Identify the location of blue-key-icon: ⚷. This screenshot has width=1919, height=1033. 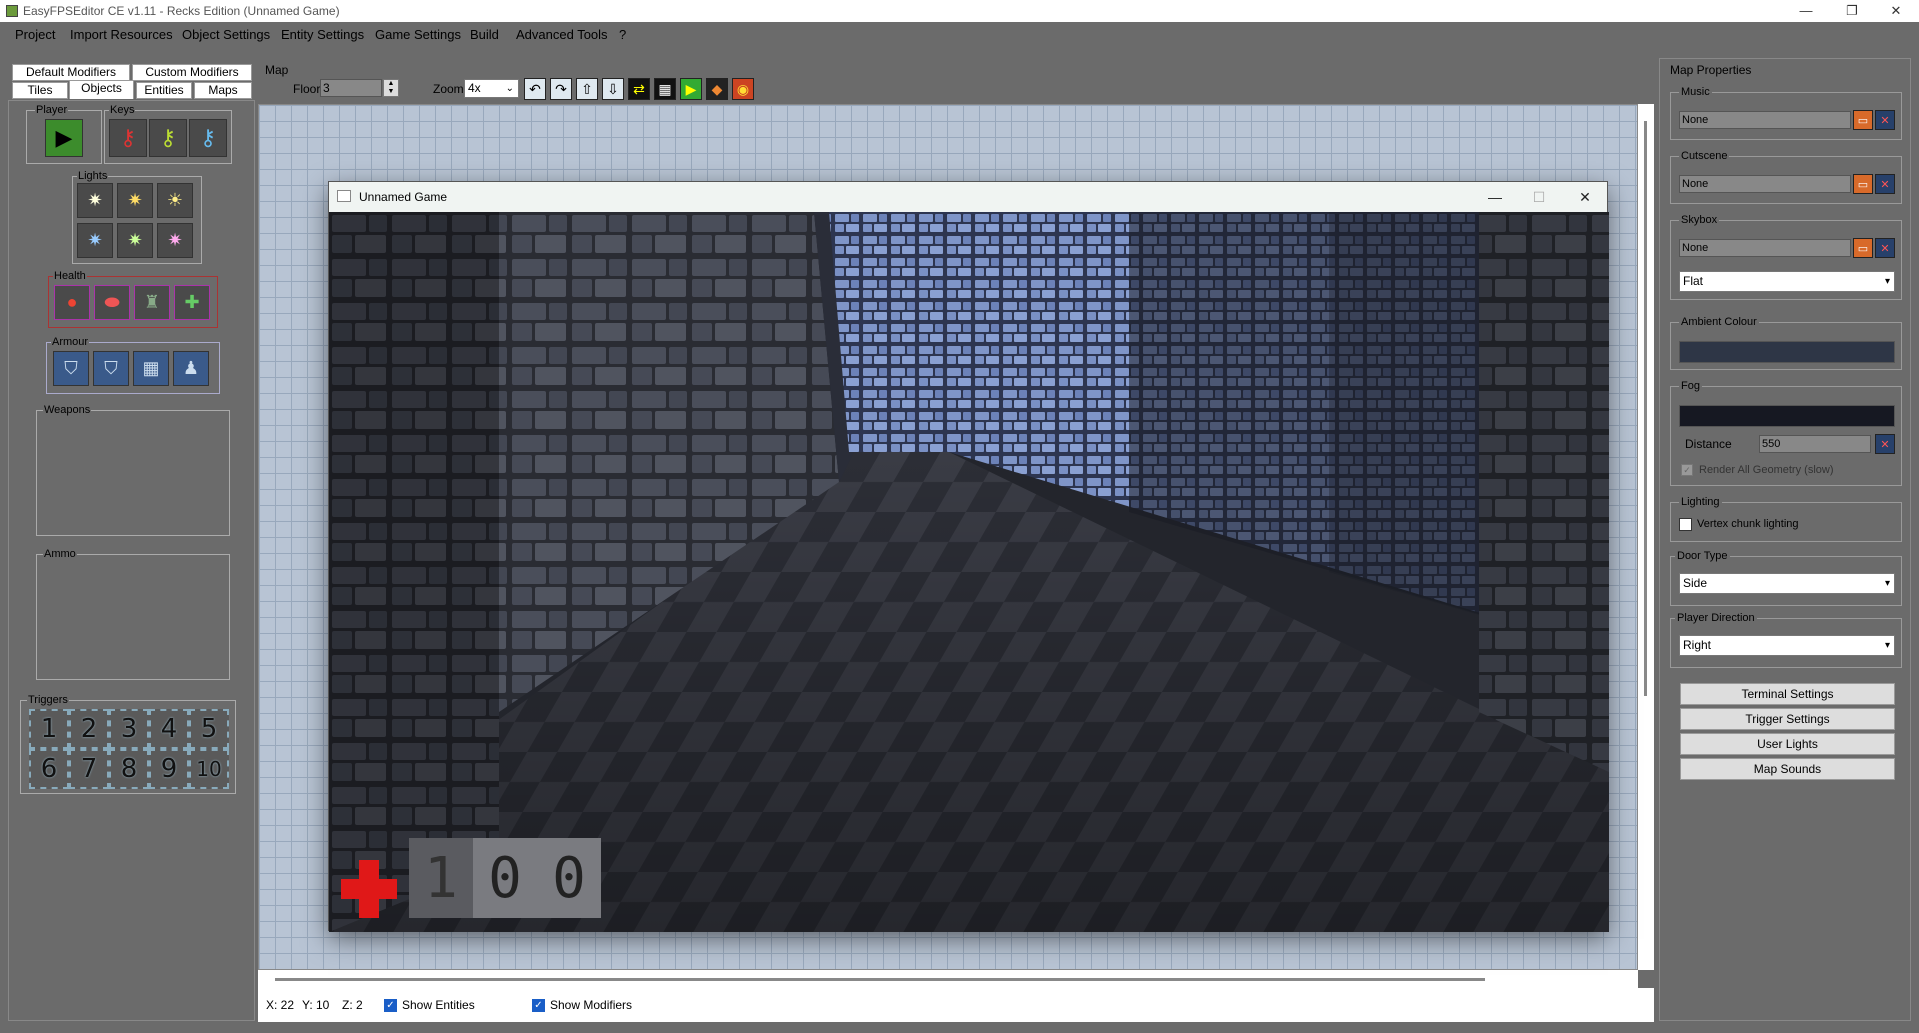
(208, 138).